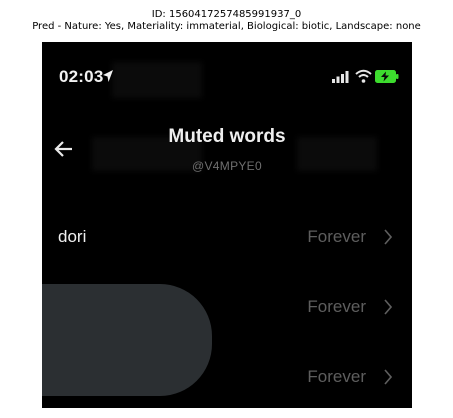 The width and height of the screenshot is (453, 418). What do you see at coordinates (387, 76) in the screenshot?
I see `battery-charging-icon` at bounding box center [387, 76].